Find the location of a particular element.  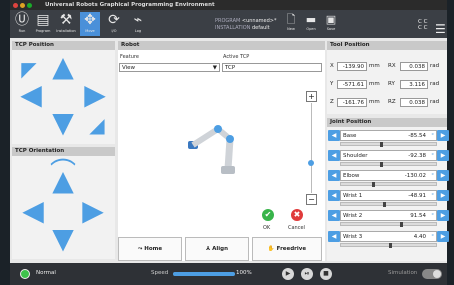

cancel-label: Cancel is located at coordinates (296, 228).